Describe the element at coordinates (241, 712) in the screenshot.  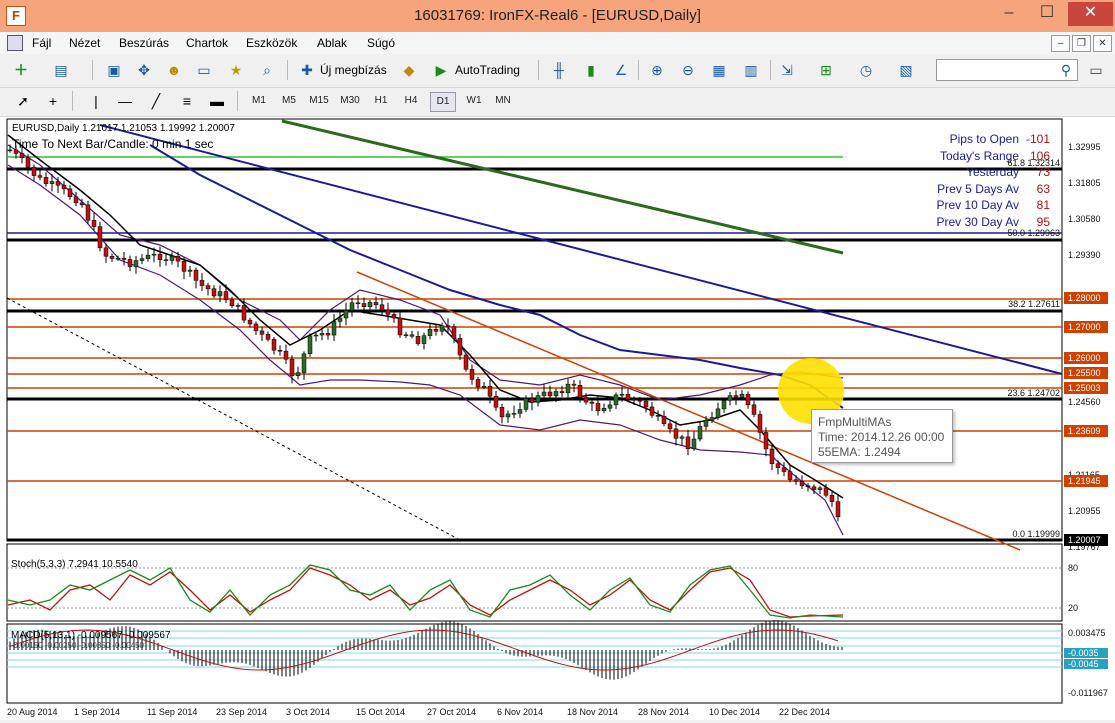
I see `date-tick: 23 Sep 2014` at that location.